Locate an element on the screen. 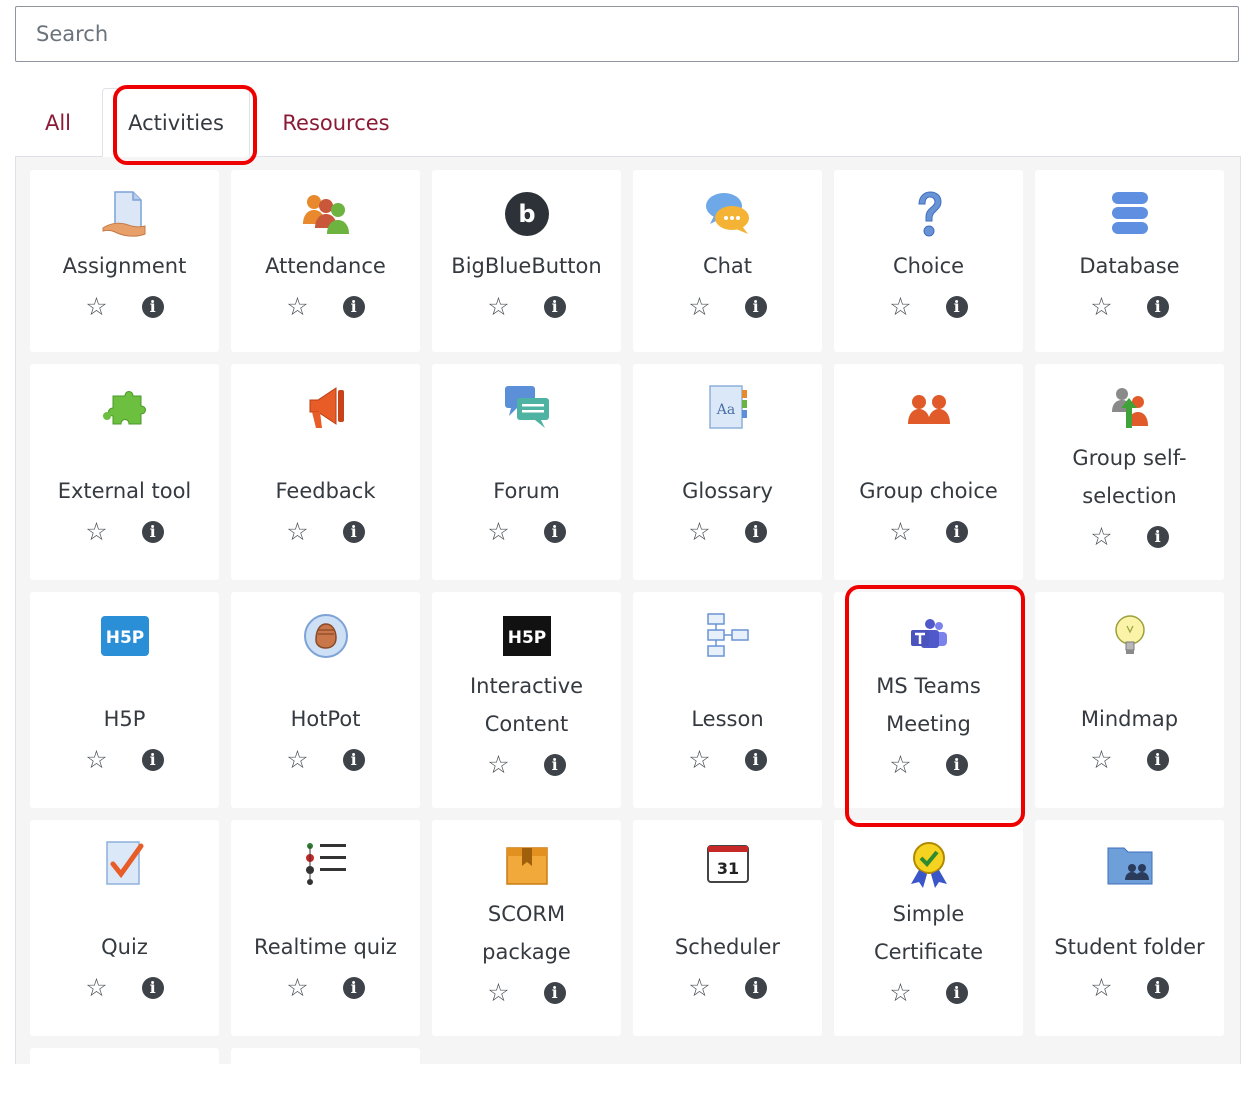 Image resolution: width=1248 pixels, height=1108 pixels. module-card-lesson: Lesson ☆ i is located at coordinates (727, 700).